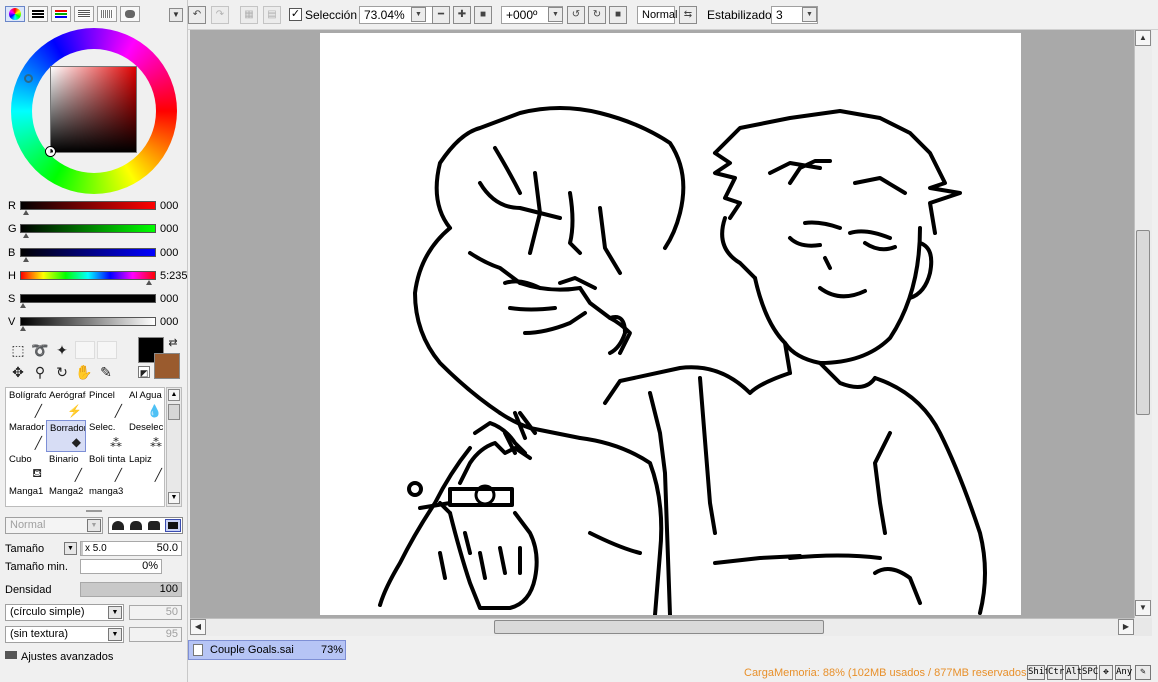 The image size is (1158, 682). Describe the element at coordinates (15, 14) in the screenshot. I see `color-wheel-mode-button` at that location.